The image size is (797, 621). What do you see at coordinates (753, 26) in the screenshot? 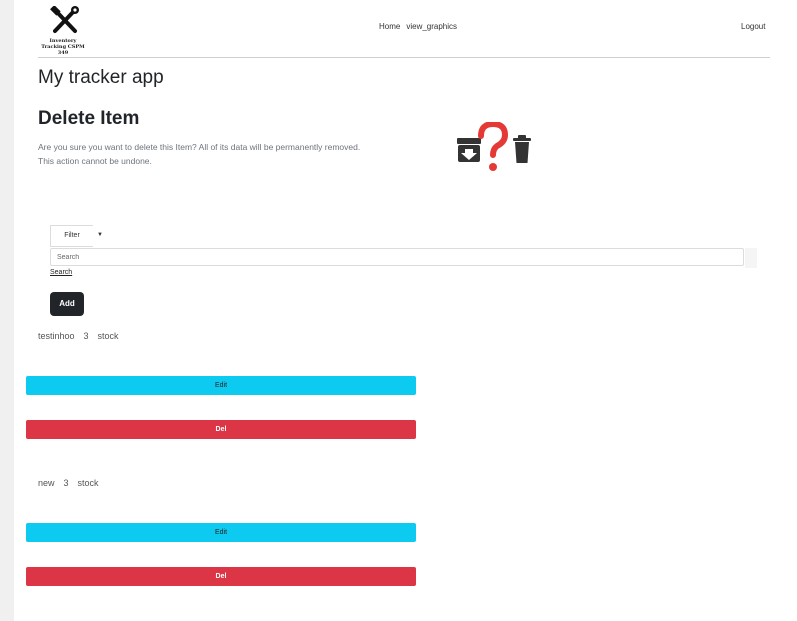
I see `logout-link: Logout` at bounding box center [753, 26].